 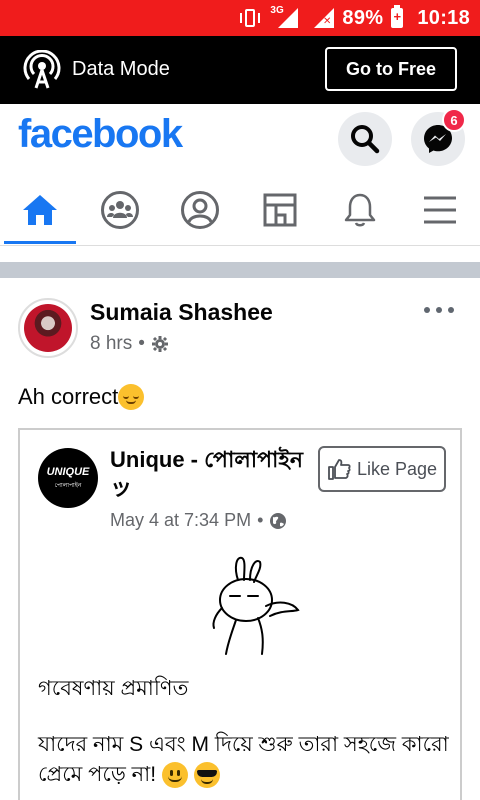 What do you see at coordinates (250, 18) in the screenshot?
I see `vibrate-icon` at bounding box center [250, 18].